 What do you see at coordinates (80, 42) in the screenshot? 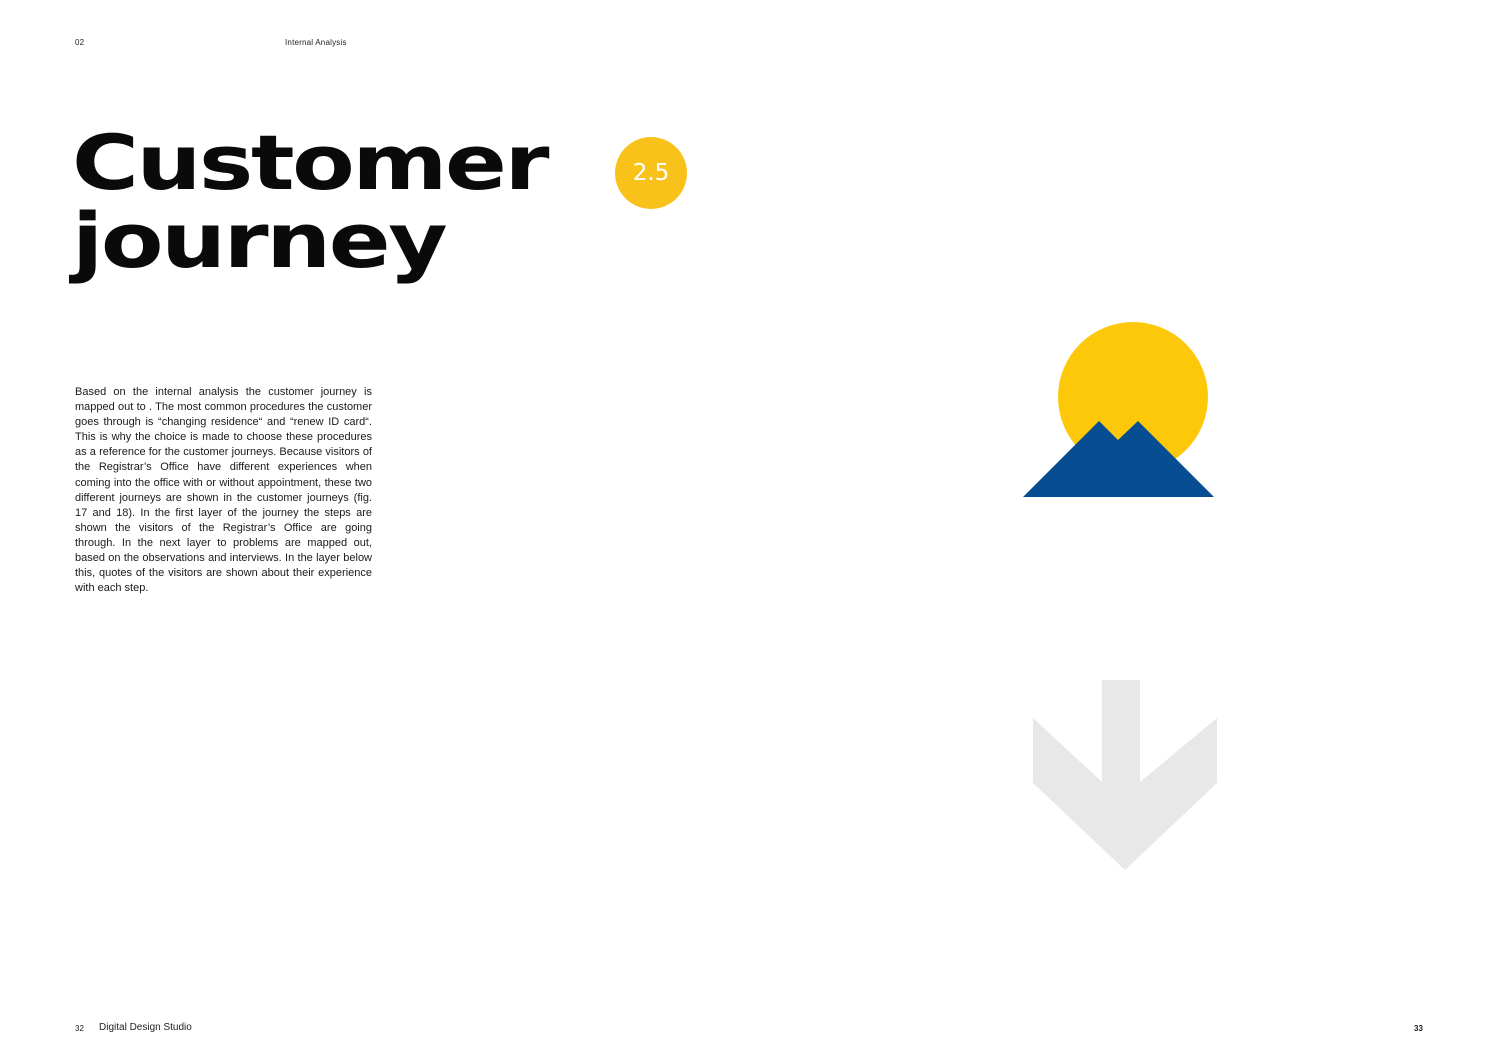
I see `chapter-number: 02` at bounding box center [80, 42].